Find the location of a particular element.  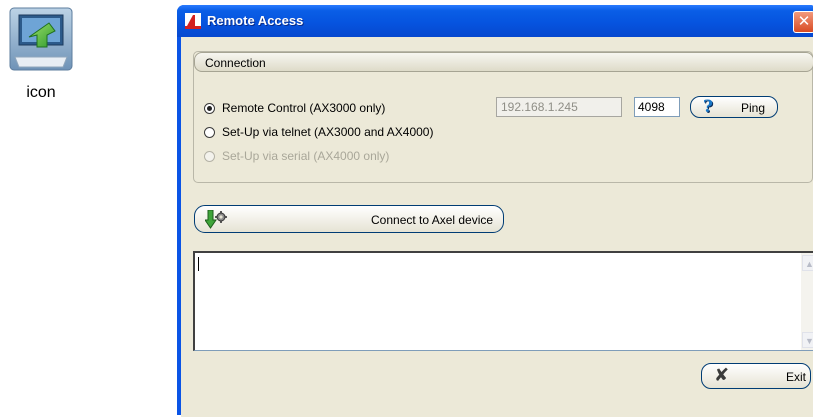

radio-label: Set-Up via serial (AX4000 only) is located at coordinates (306, 156).